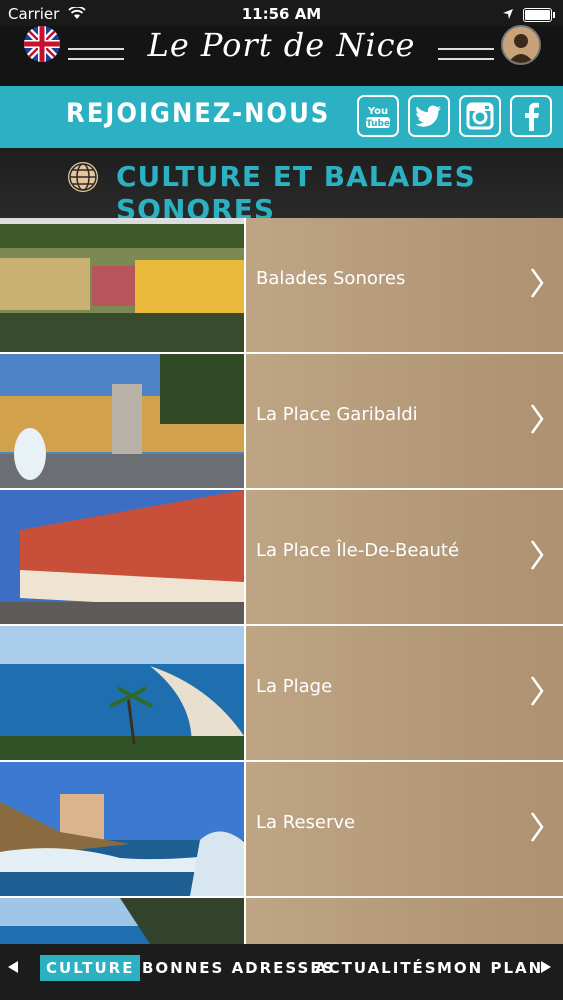 Image resolution: width=563 pixels, height=1000 pixels. I want to click on list-item-panel: Balades Sonores, so click(404, 285).